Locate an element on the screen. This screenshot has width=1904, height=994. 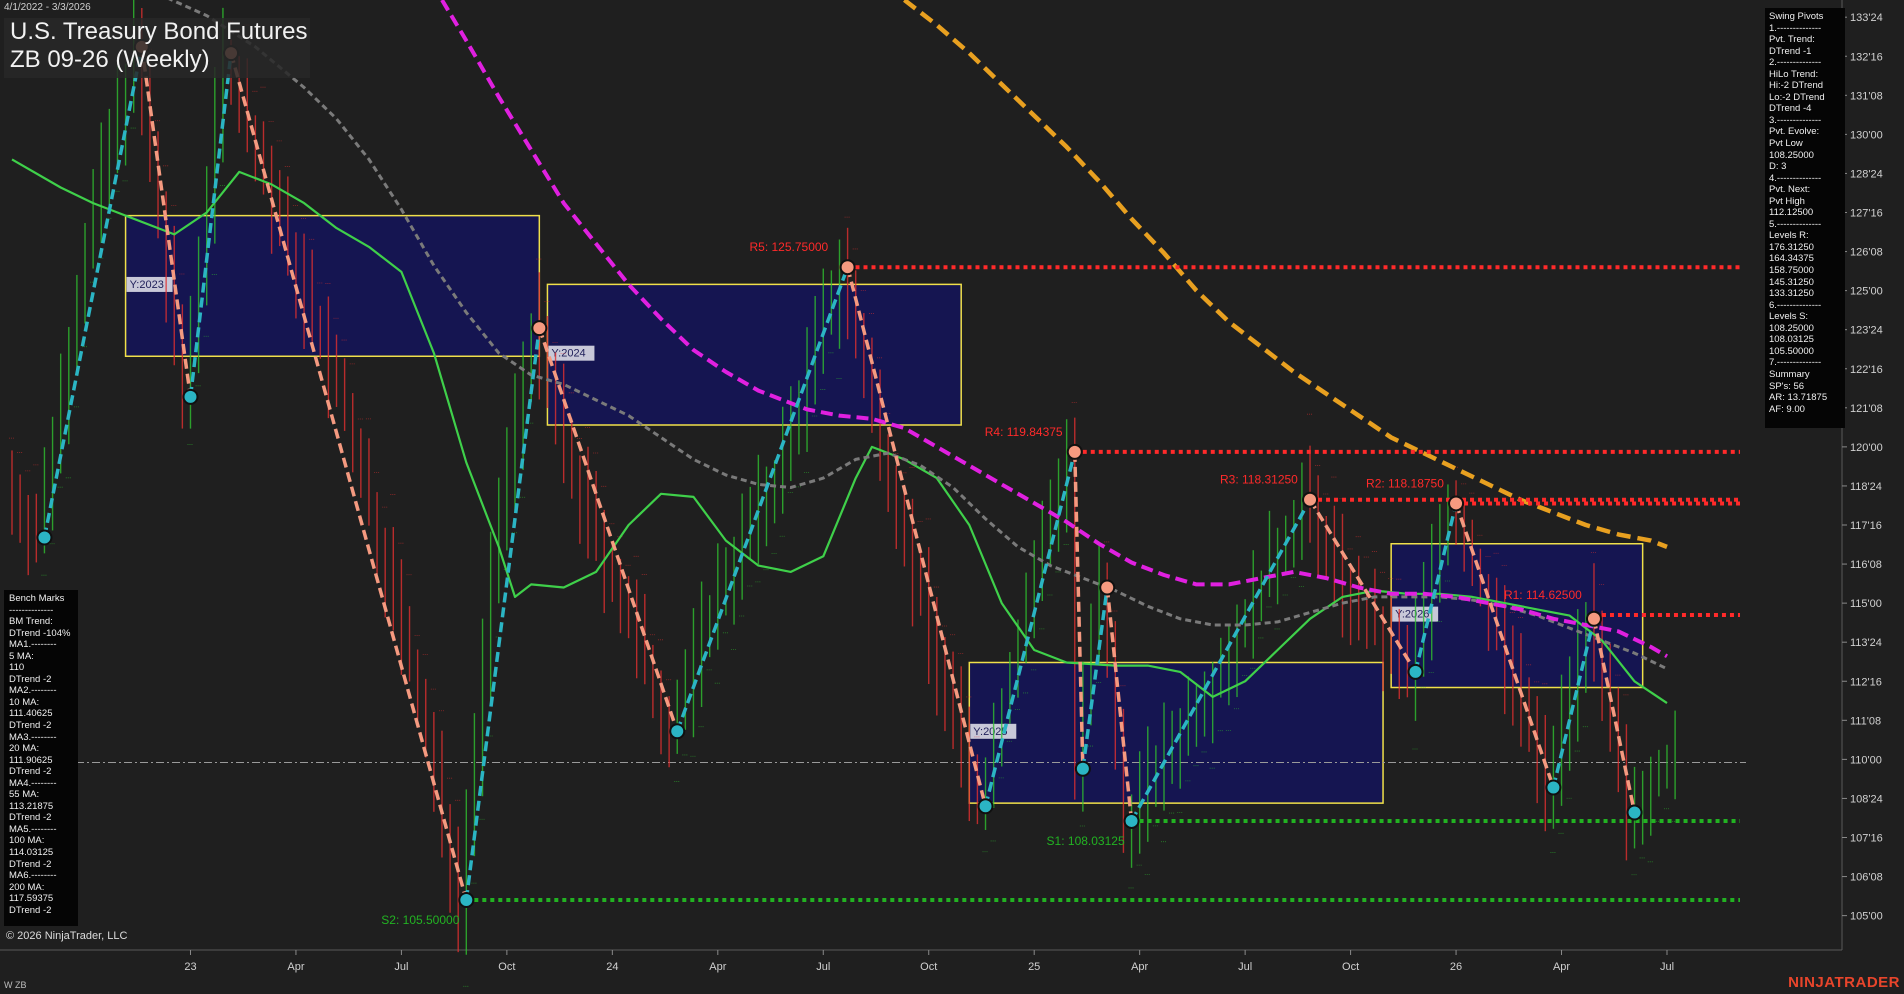
swing-pivots-line: Pvt. Evolve: is located at coordinates (1794, 132).